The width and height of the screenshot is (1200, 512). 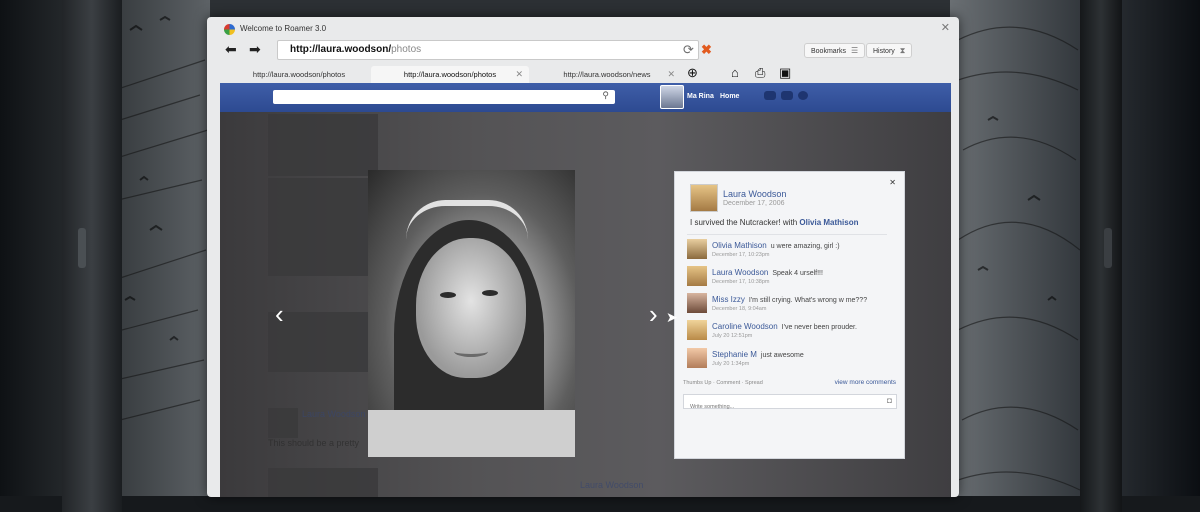 What do you see at coordinates (159, 218) in the screenshot?
I see `sketch-left` at bounding box center [159, 218].